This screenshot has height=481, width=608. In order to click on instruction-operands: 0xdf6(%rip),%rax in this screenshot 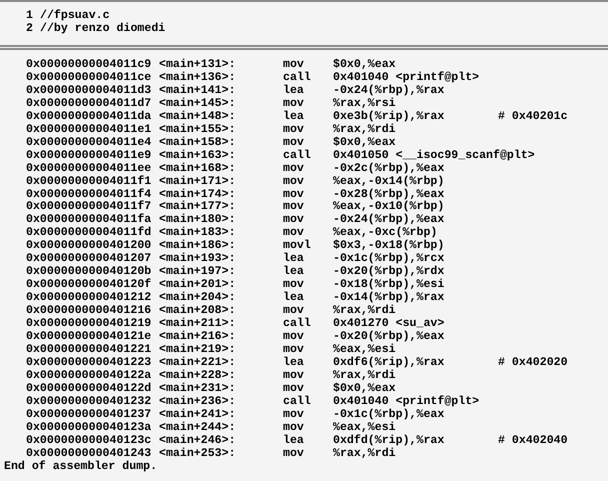, I will do `click(389, 363)`.